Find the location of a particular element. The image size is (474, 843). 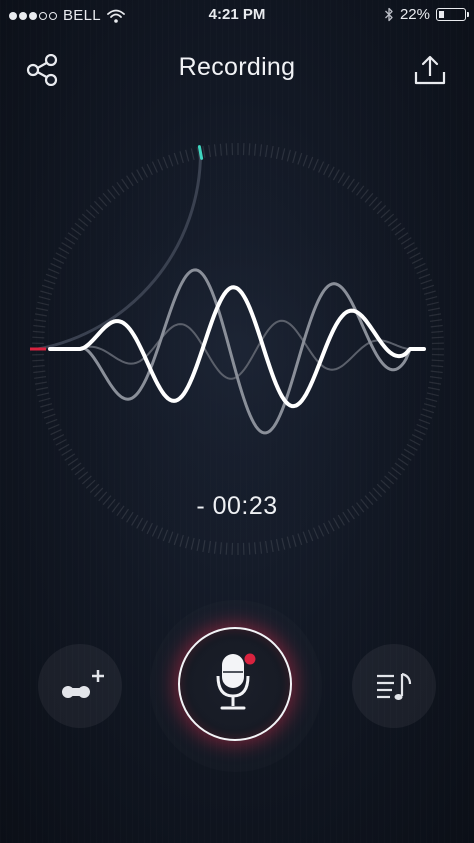

battery-icon is located at coordinates (452, 14).